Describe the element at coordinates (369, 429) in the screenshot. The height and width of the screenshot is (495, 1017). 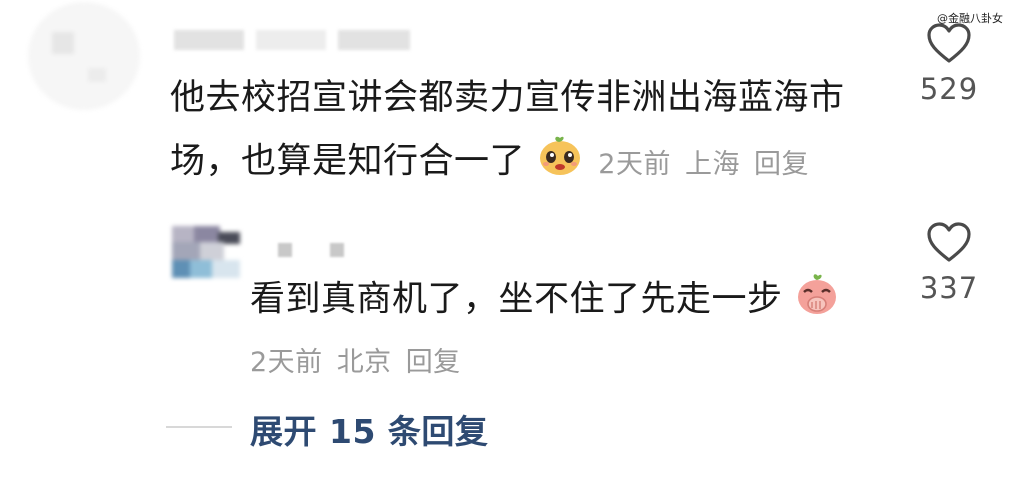
I see `expand-replies-button: 展开 15 条回复` at that location.